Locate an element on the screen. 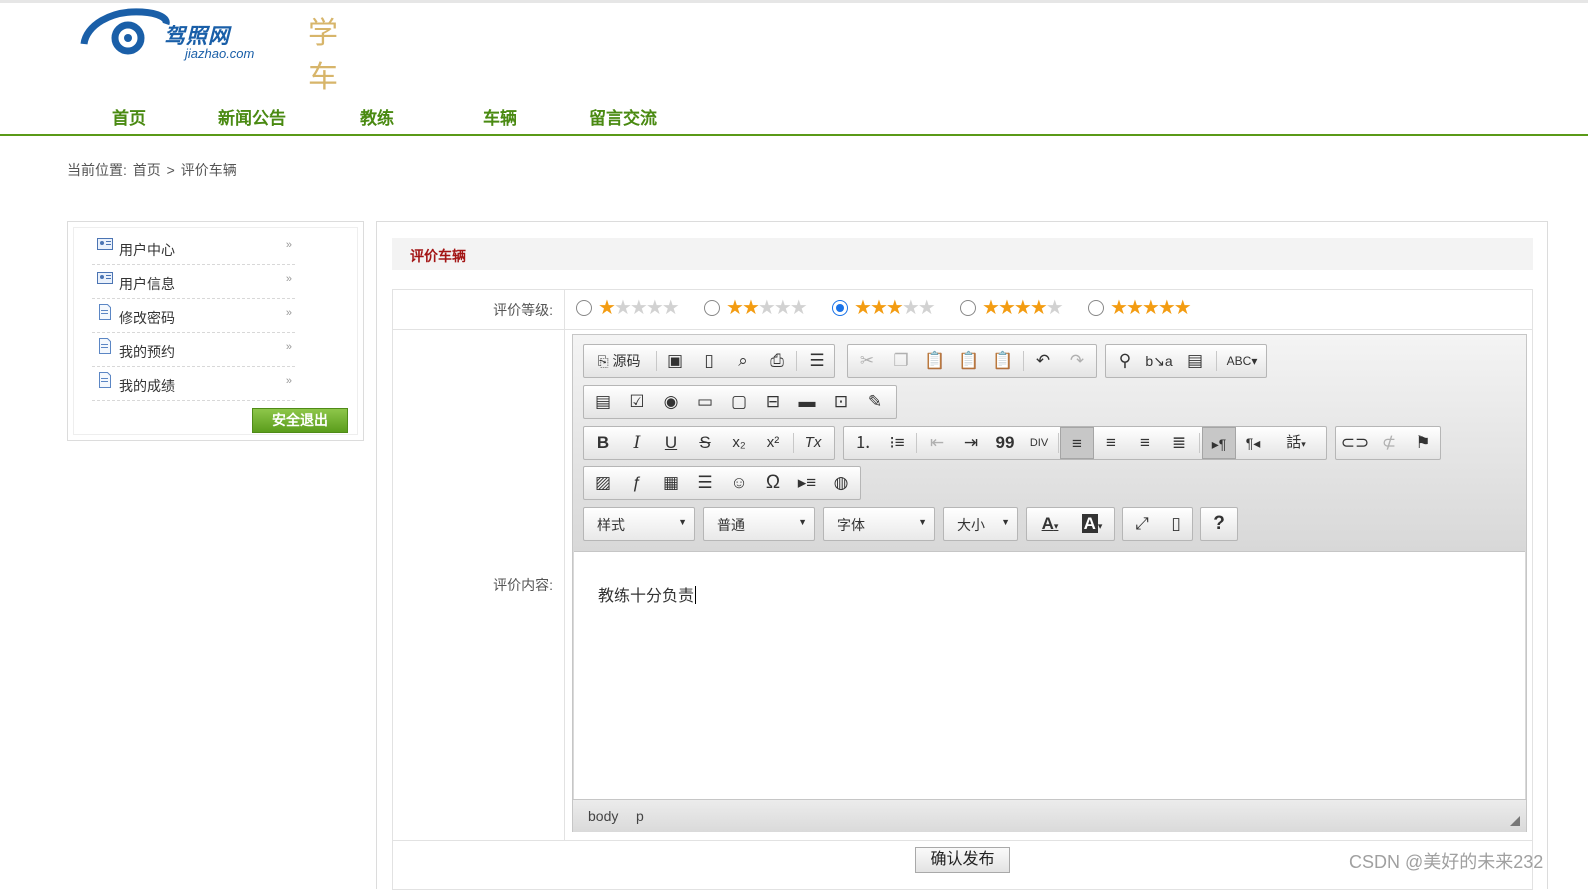  text-direction-ltr-icon: ▸¶ is located at coordinates (1219, 443).